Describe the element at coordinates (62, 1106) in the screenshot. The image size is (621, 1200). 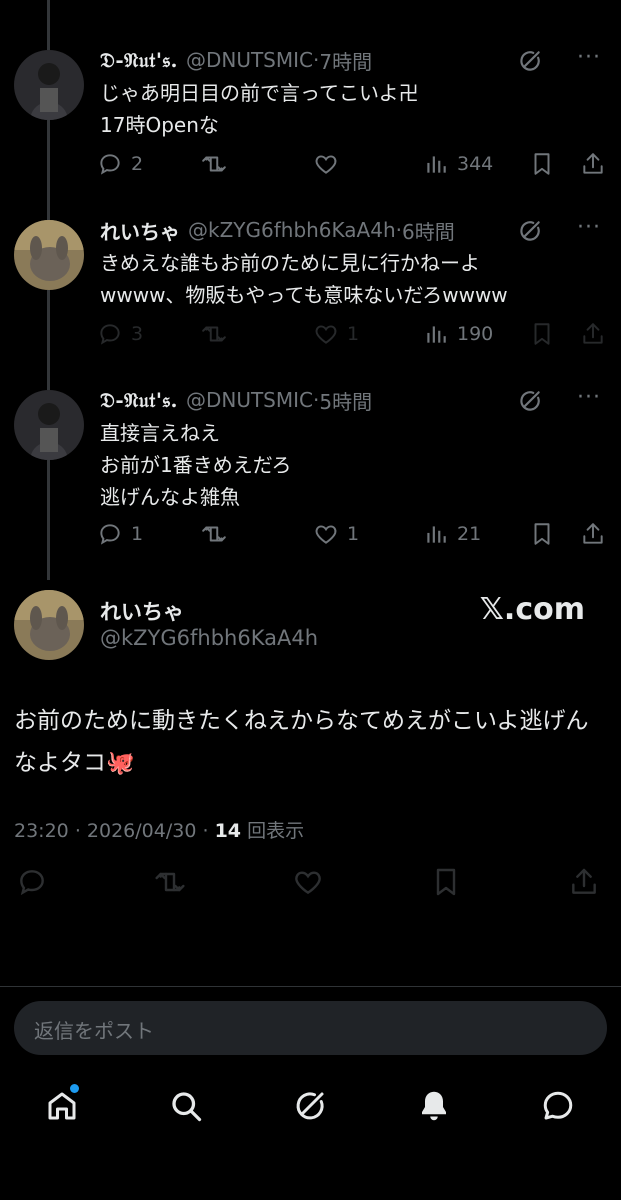
I see `tab-home` at that location.